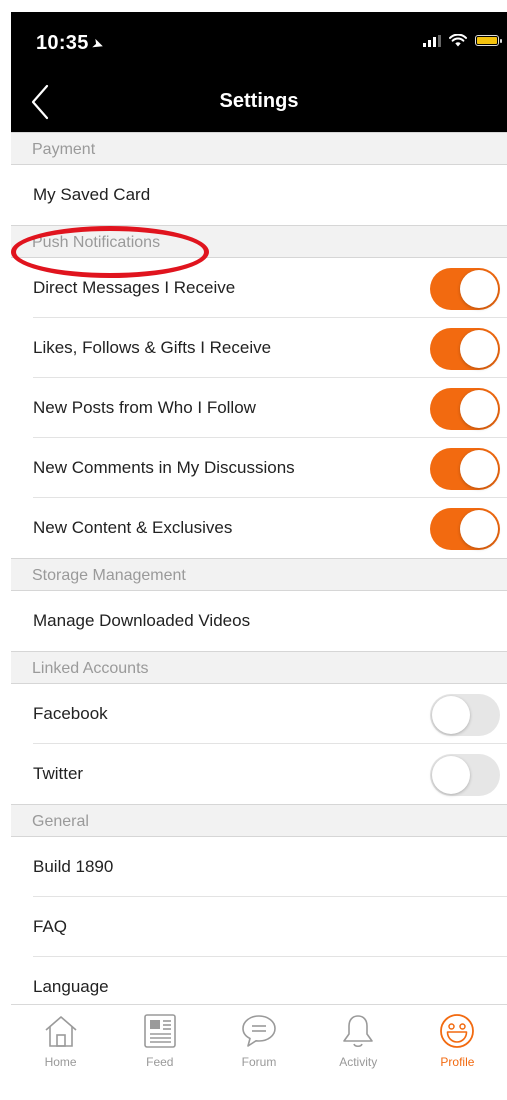 The image size is (507, 1100). I want to click on wifi-icon, so click(458, 40).